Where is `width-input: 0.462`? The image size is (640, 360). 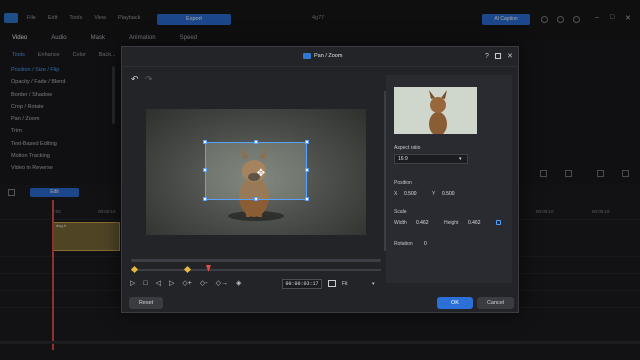
width-input: 0.462 is located at coordinates (422, 223).